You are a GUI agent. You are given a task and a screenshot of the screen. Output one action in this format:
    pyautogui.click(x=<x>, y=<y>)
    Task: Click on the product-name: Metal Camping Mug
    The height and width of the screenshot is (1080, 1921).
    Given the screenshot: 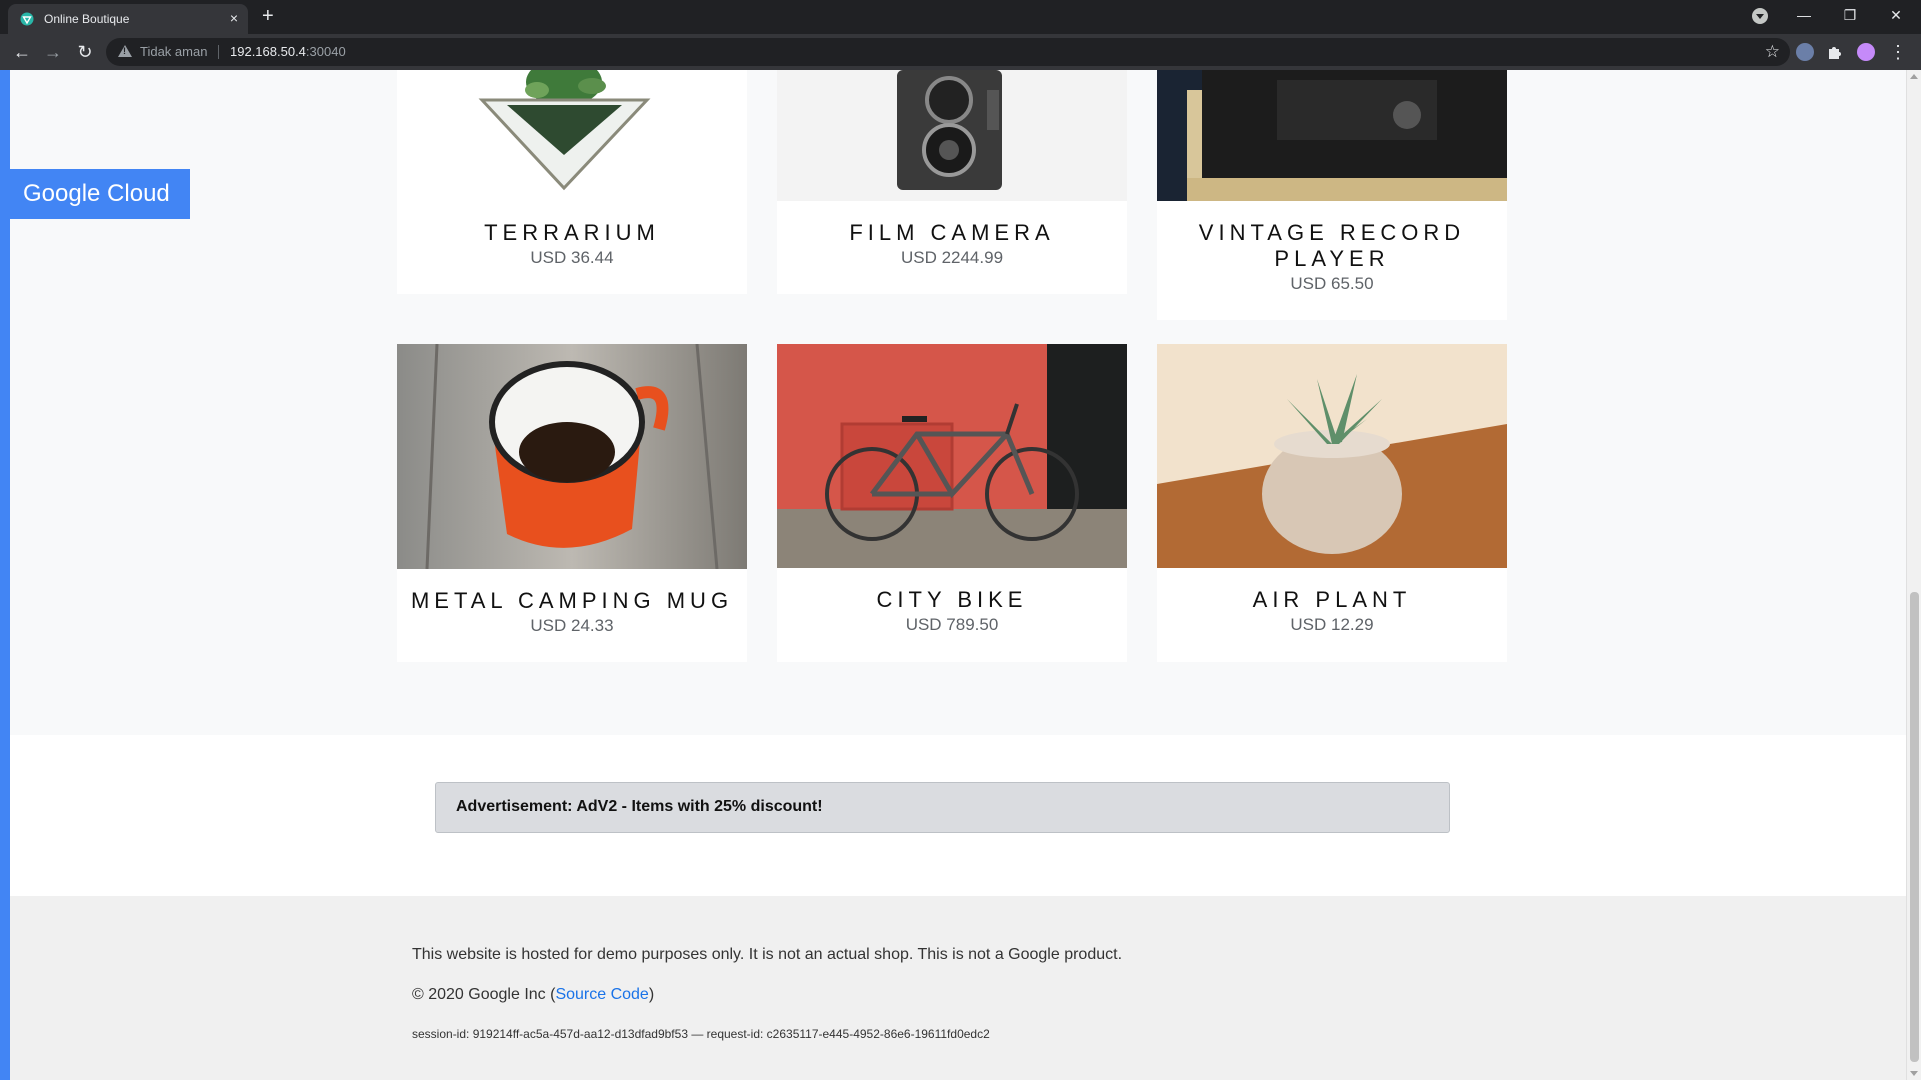 What is the action you would take?
    pyautogui.click(x=572, y=601)
    